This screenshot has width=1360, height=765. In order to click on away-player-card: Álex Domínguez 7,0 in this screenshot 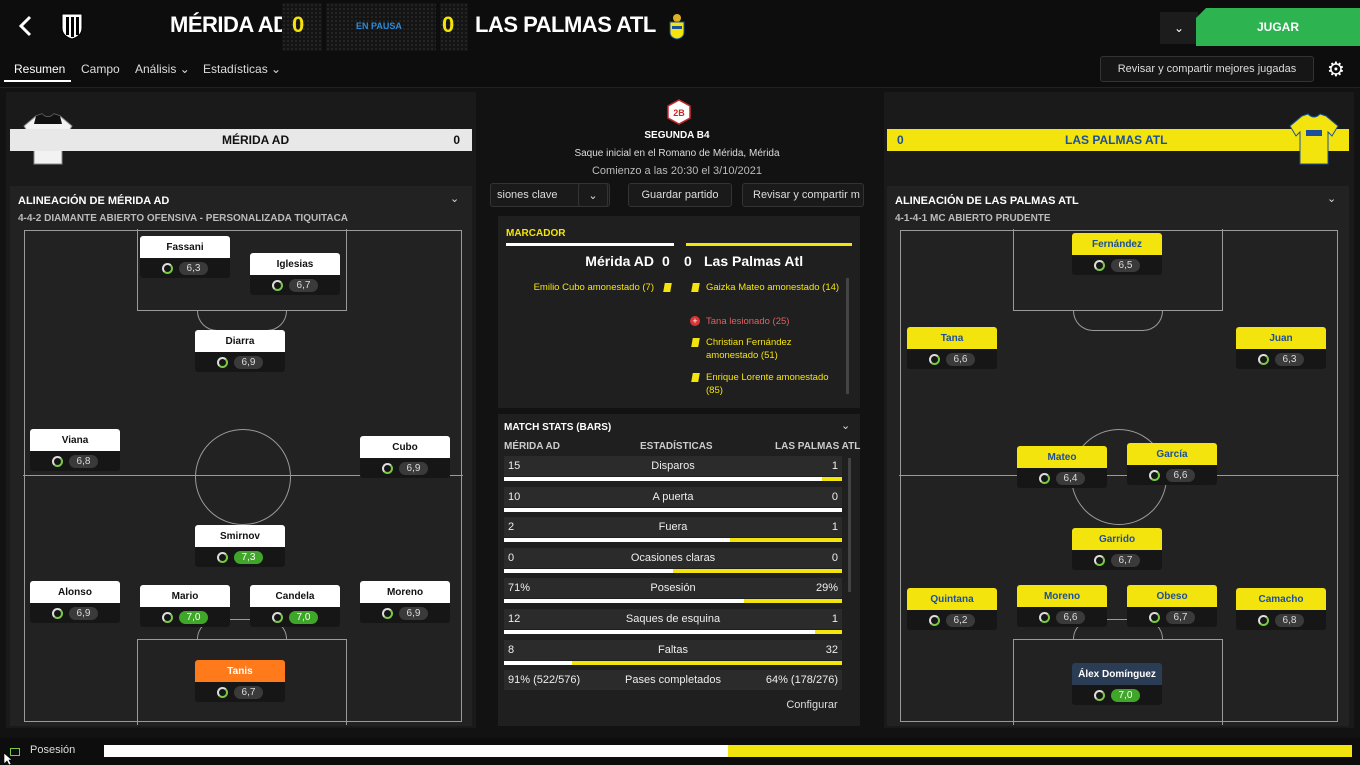, I will do `click(1117, 684)`.